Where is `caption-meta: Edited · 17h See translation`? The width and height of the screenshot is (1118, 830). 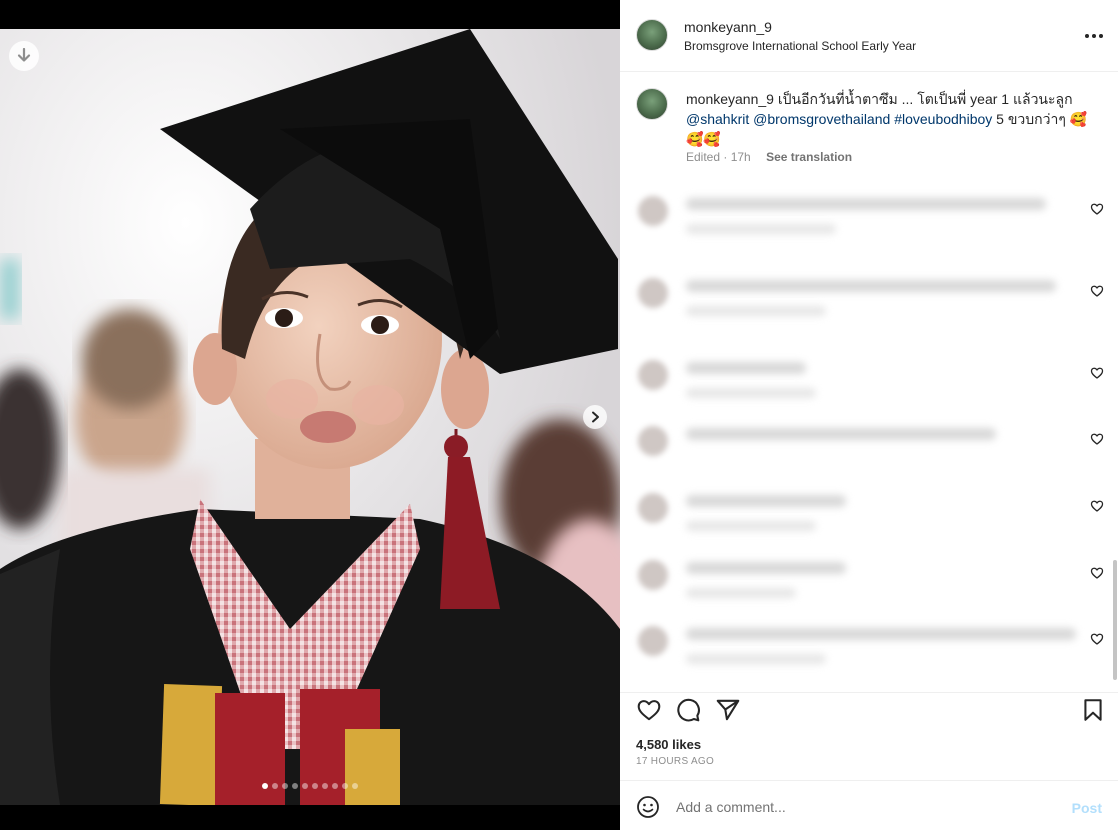
caption-meta: Edited · 17h See translation is located at coordinates (769, 157).